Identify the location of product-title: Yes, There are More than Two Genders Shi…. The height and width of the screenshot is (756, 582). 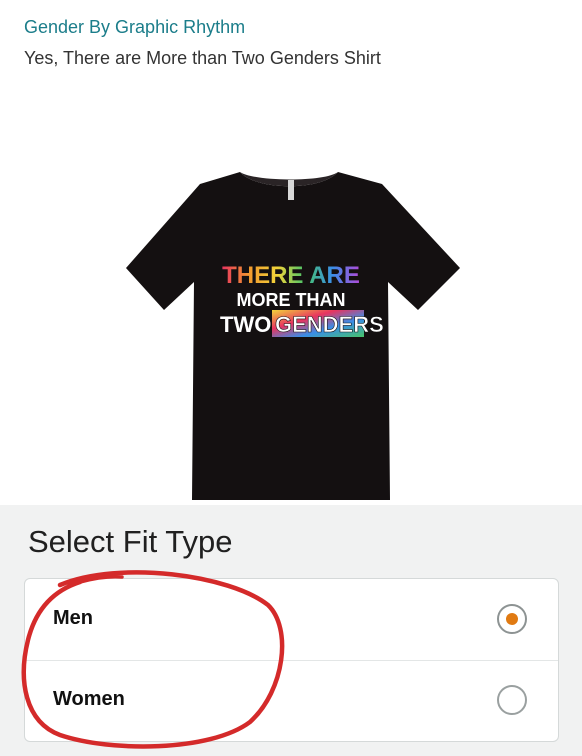
(202, 58).